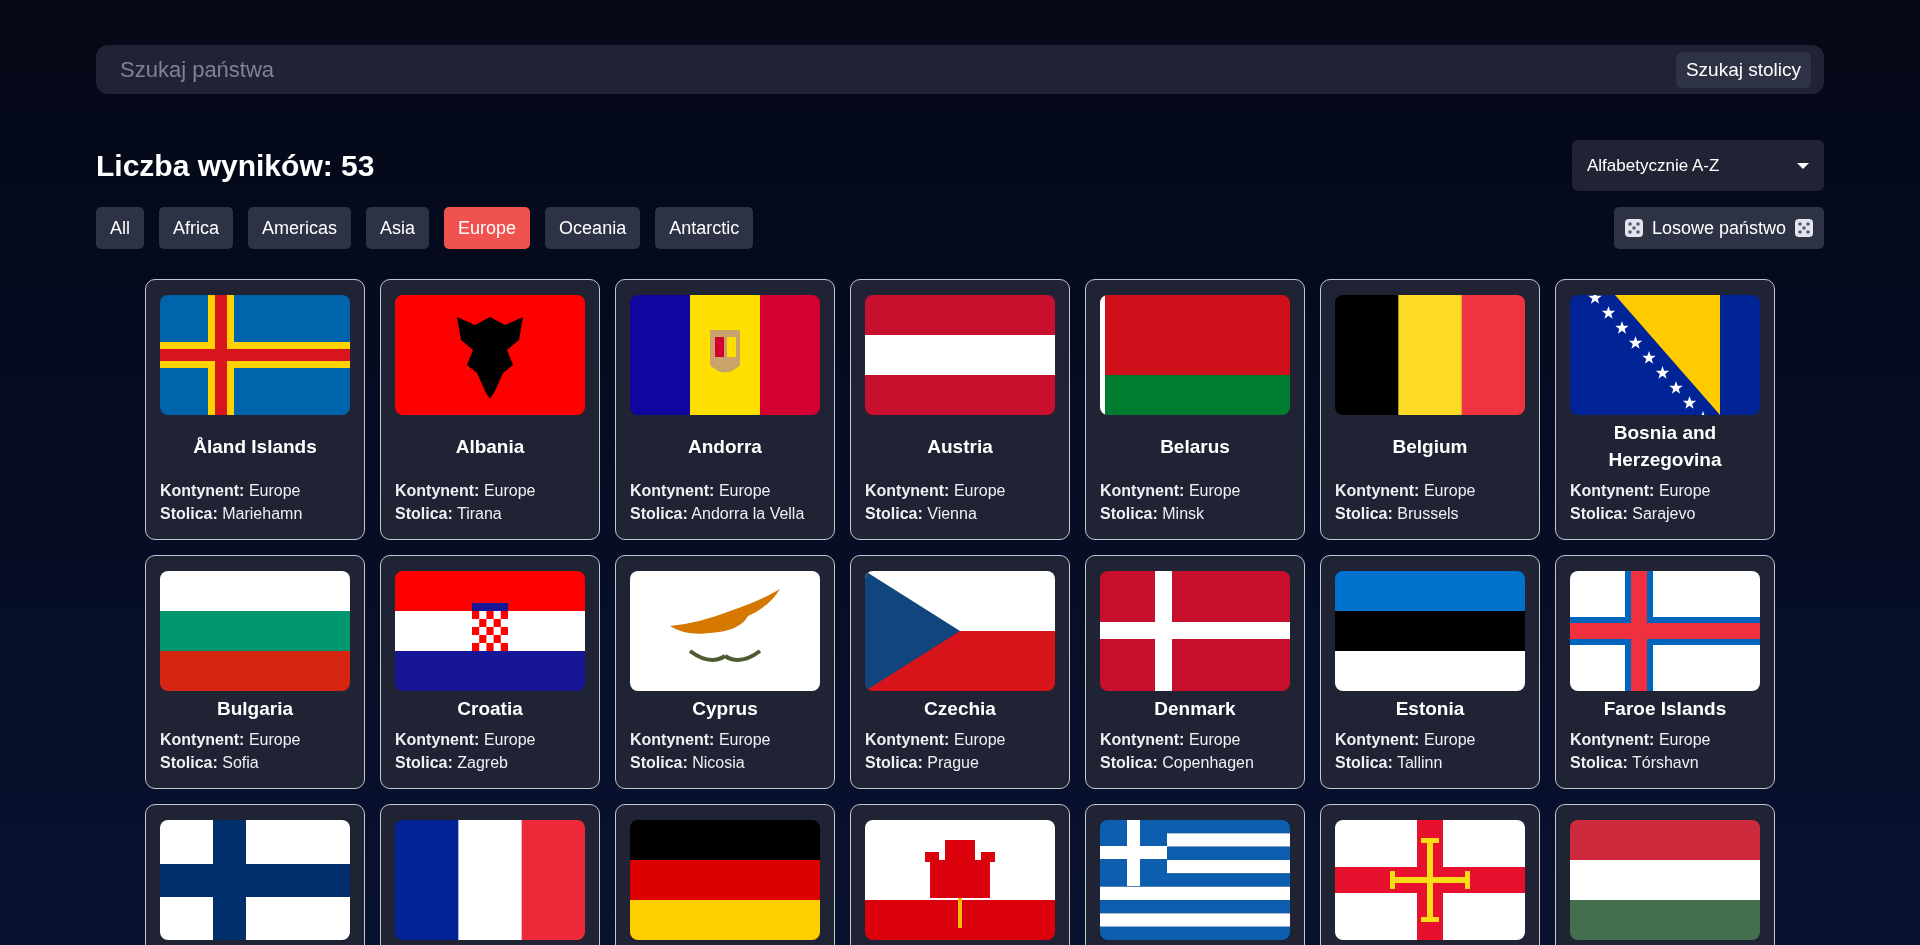 This screenshot has width=1920, height=945. What do you see at coordinates (1153, 514) in the screenshot?
I see `capital-text: Stolica: Minsk` at bounding box center [1153, 514].